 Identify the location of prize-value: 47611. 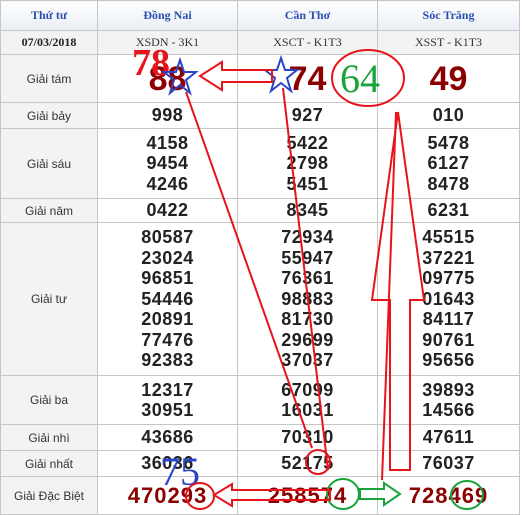
(448, 437).